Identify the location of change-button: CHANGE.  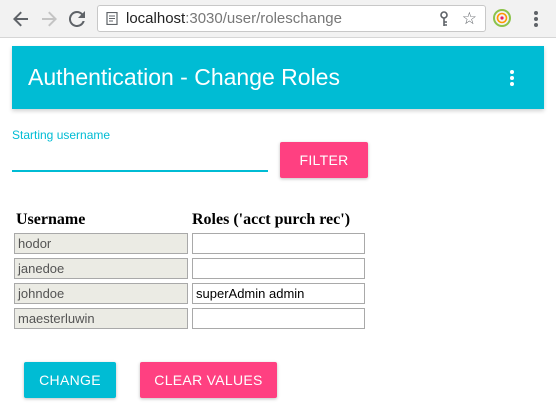
(70, 380).